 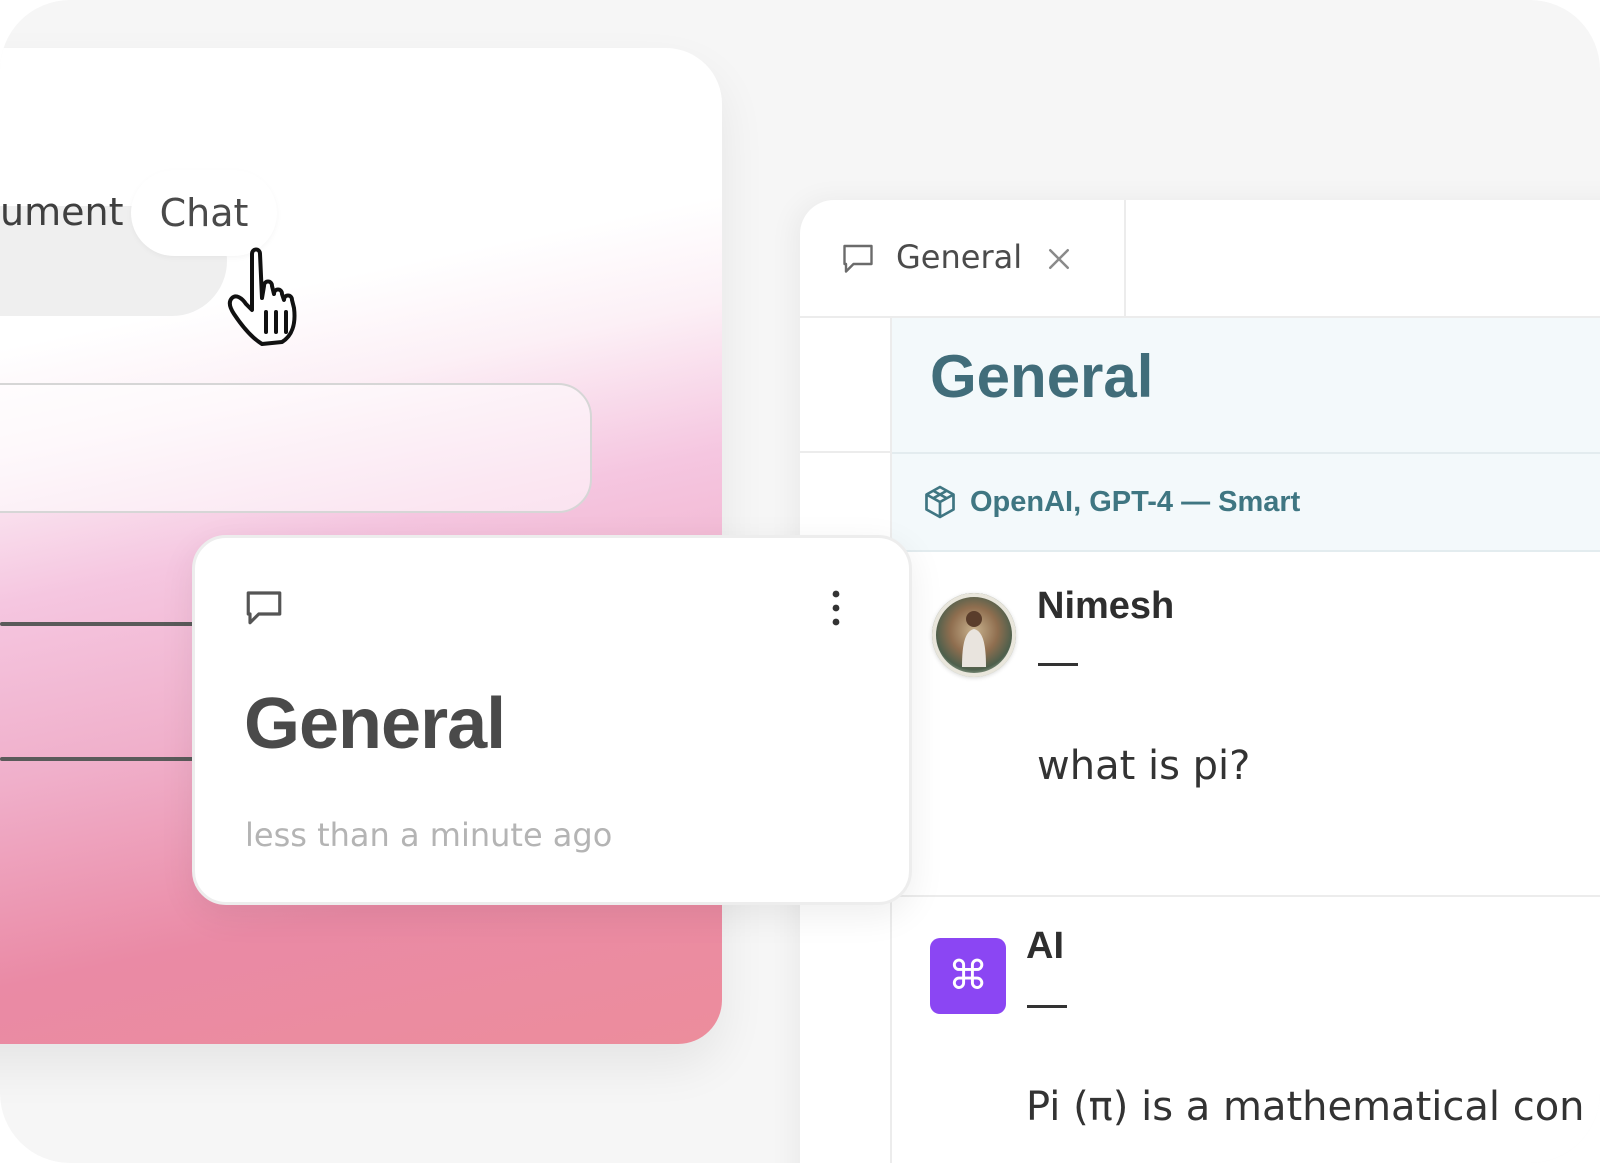 I want to click on close-icon, so click(x=1059, y=259).